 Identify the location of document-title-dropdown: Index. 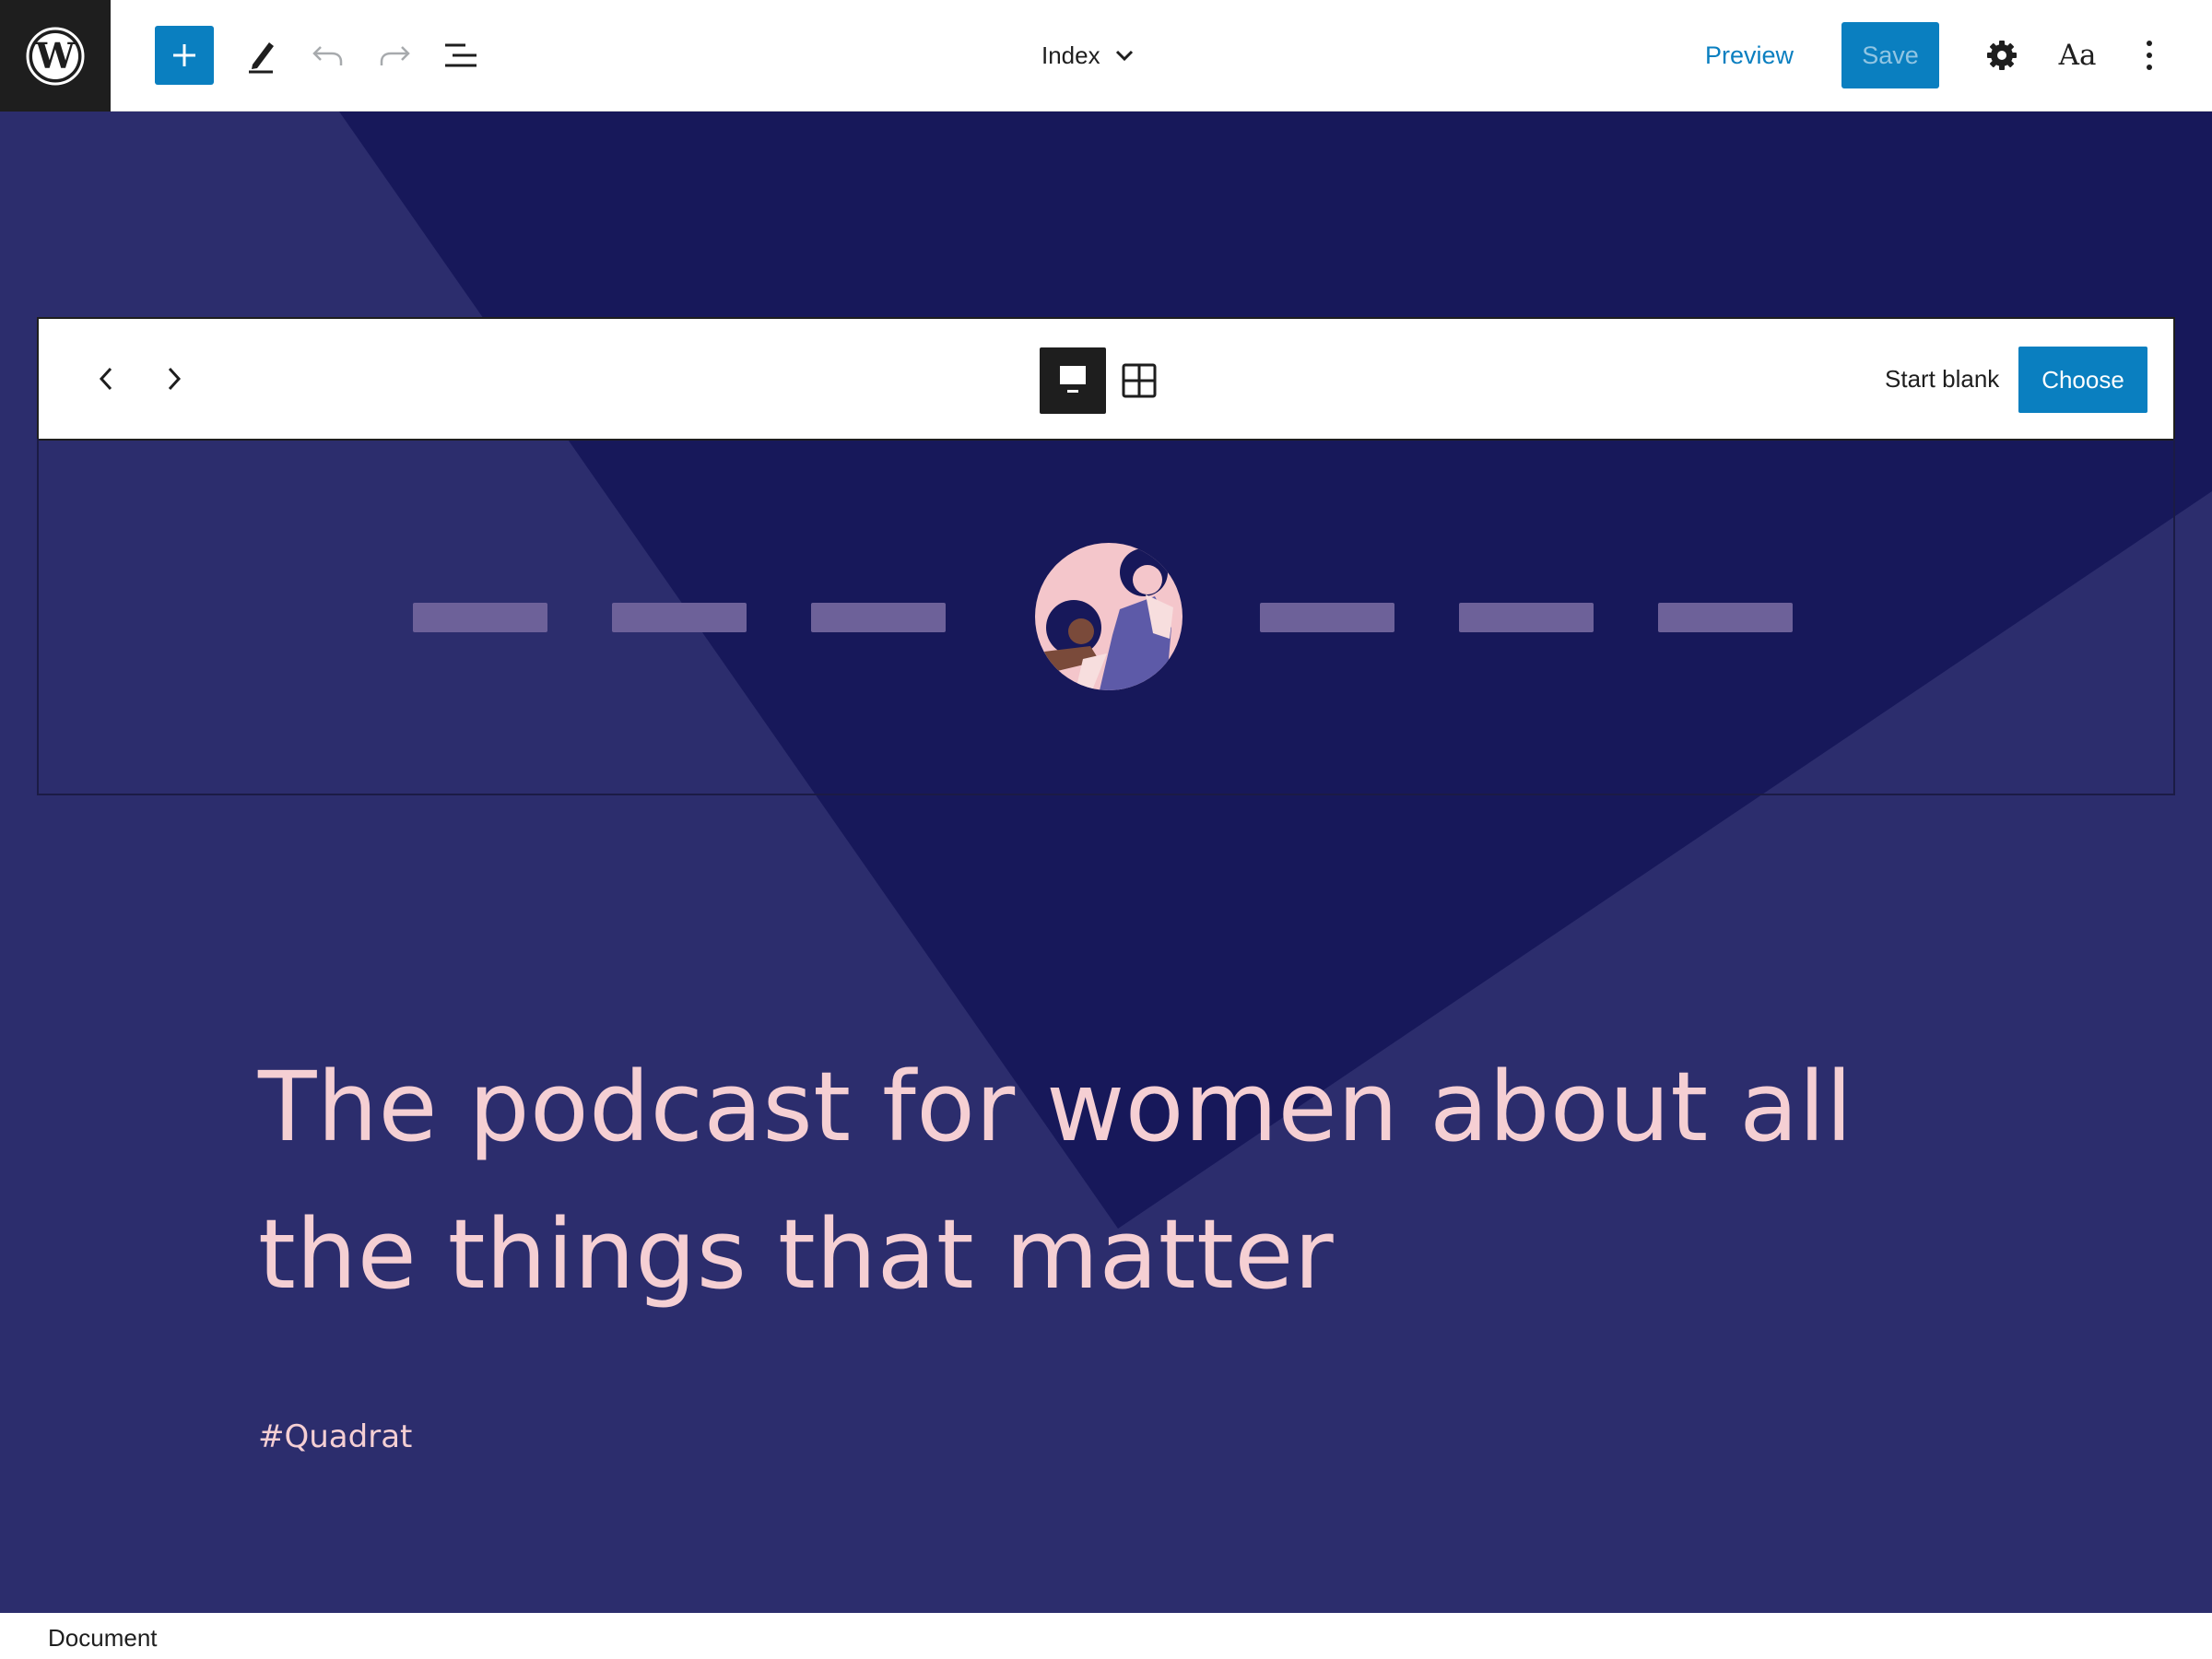
(1088, 55).